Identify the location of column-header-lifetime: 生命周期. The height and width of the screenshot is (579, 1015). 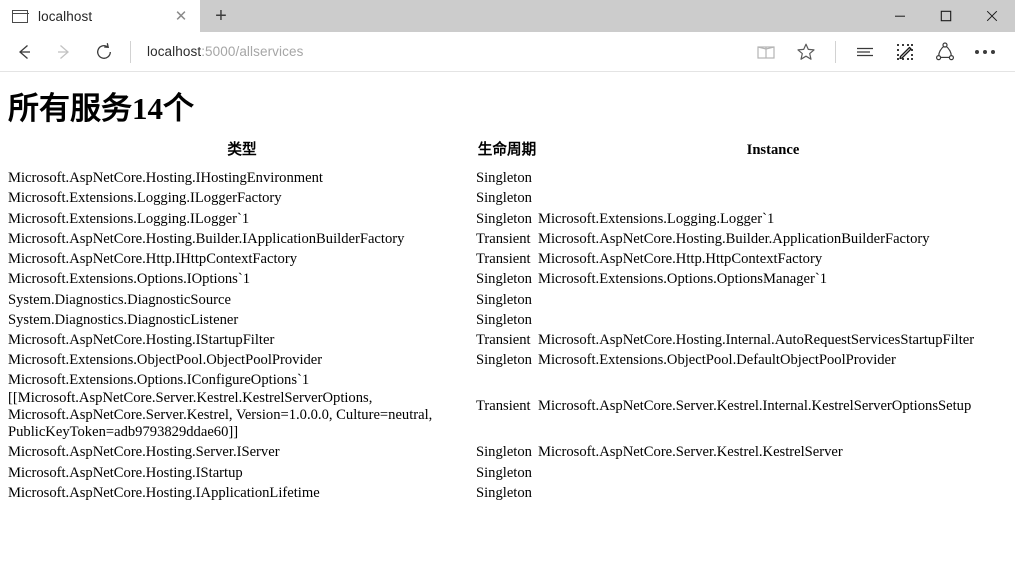
(507, 150).